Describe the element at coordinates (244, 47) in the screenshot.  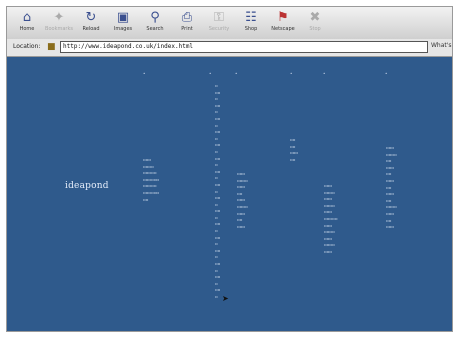
I see `url-input: http://www.ideapond.co.uk/index.html` at that location.